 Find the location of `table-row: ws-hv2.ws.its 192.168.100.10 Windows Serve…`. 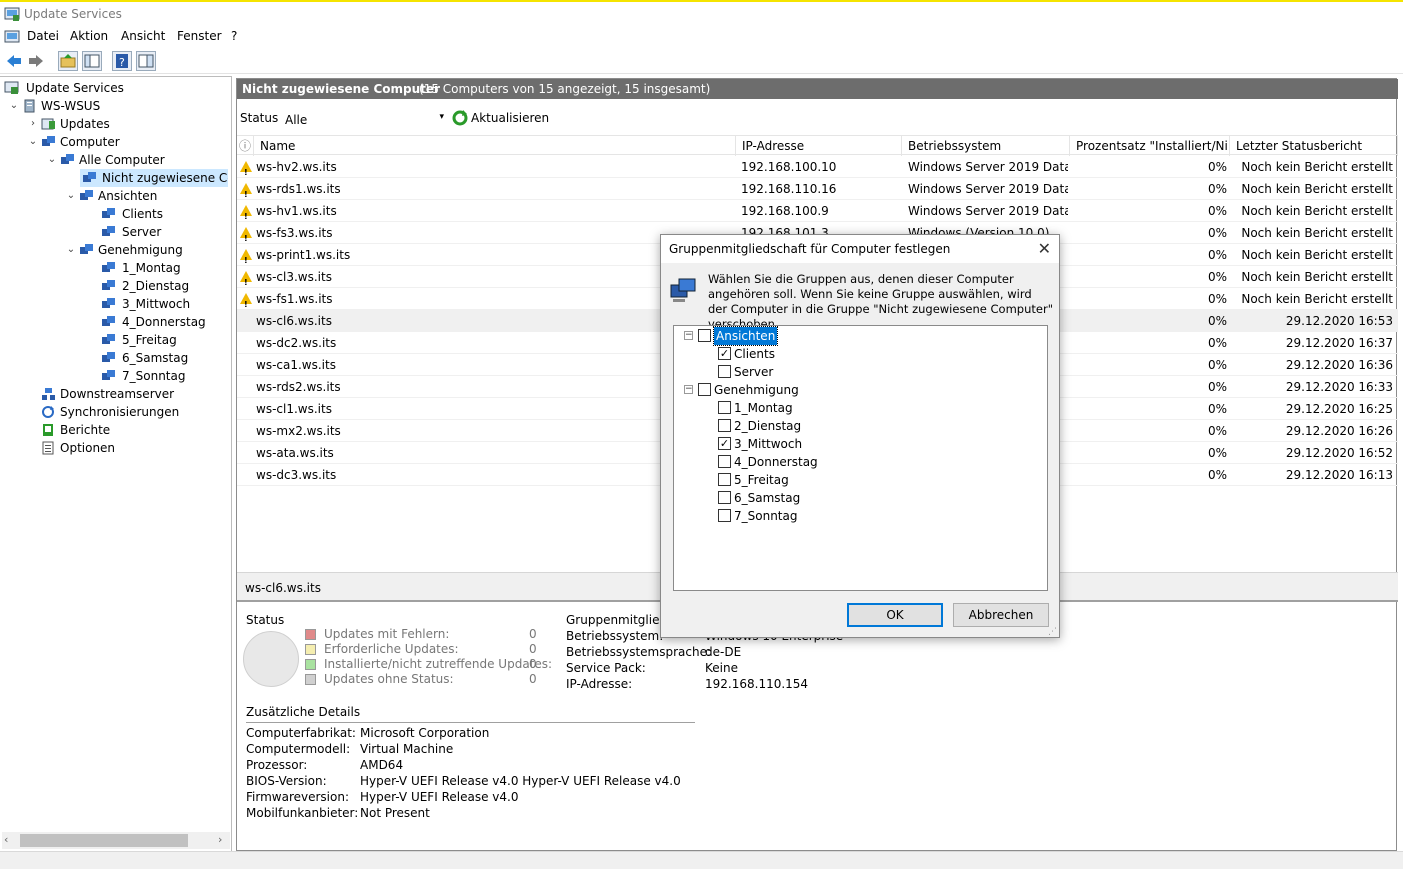

table-row: ws-hv2.ws.its 192.168.100.10 Windows Serve… is located at coordinates (817, 170).